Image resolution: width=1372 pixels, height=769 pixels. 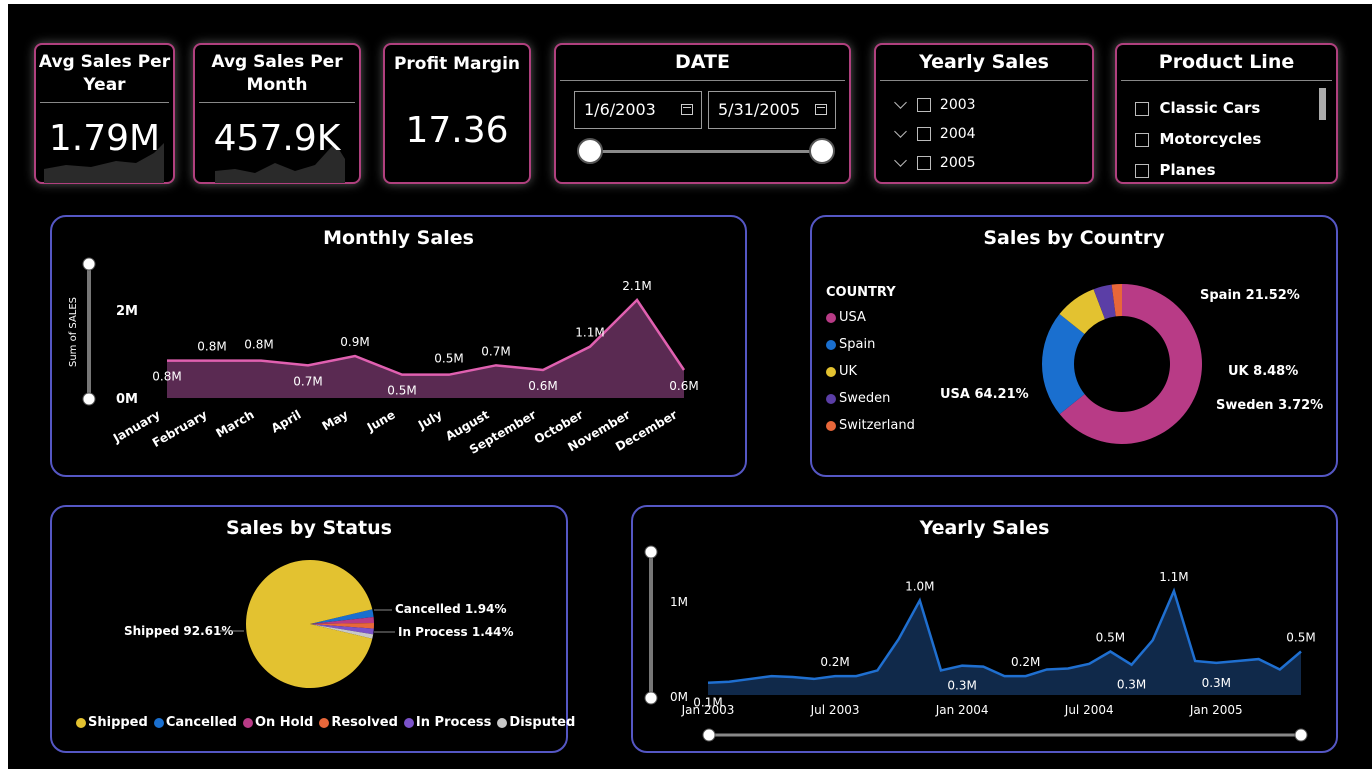 What do you see at coordinates (284, 722) in the screenshot?
I see `legend-label: On Hold` at bounding box center [284, 722].